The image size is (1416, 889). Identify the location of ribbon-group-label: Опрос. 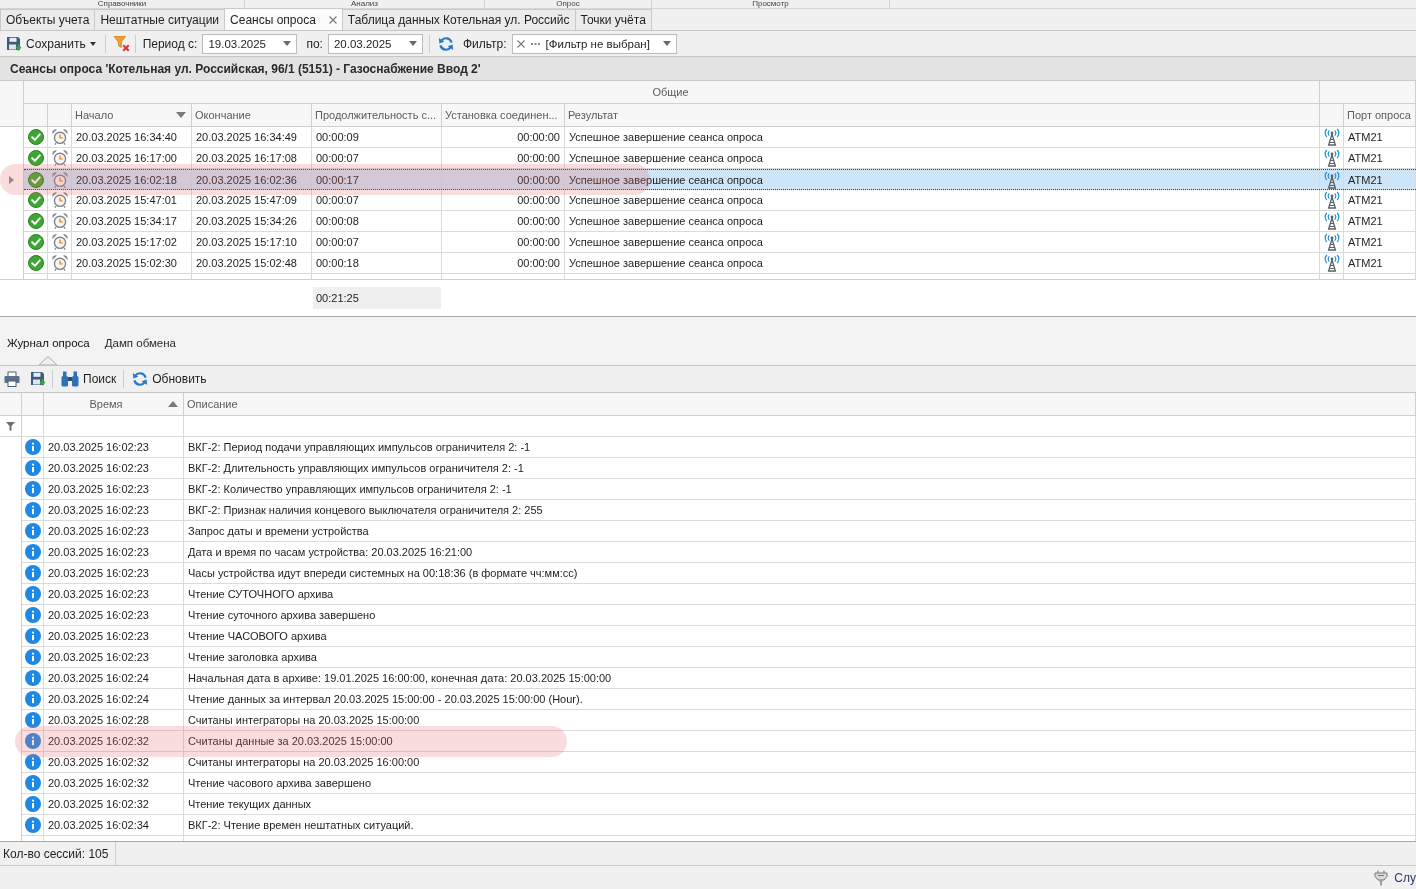
(568, 4).